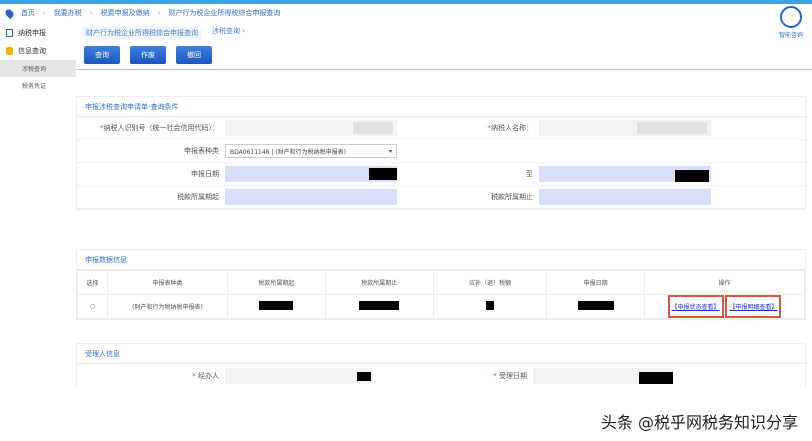 Image resolution: width=812 pixels, height=441 pixels. What do you see at coordinates (32, 33) in the screenshot?
I see `sidebar-label: 纳税申报` at bounding box center [32, 33].